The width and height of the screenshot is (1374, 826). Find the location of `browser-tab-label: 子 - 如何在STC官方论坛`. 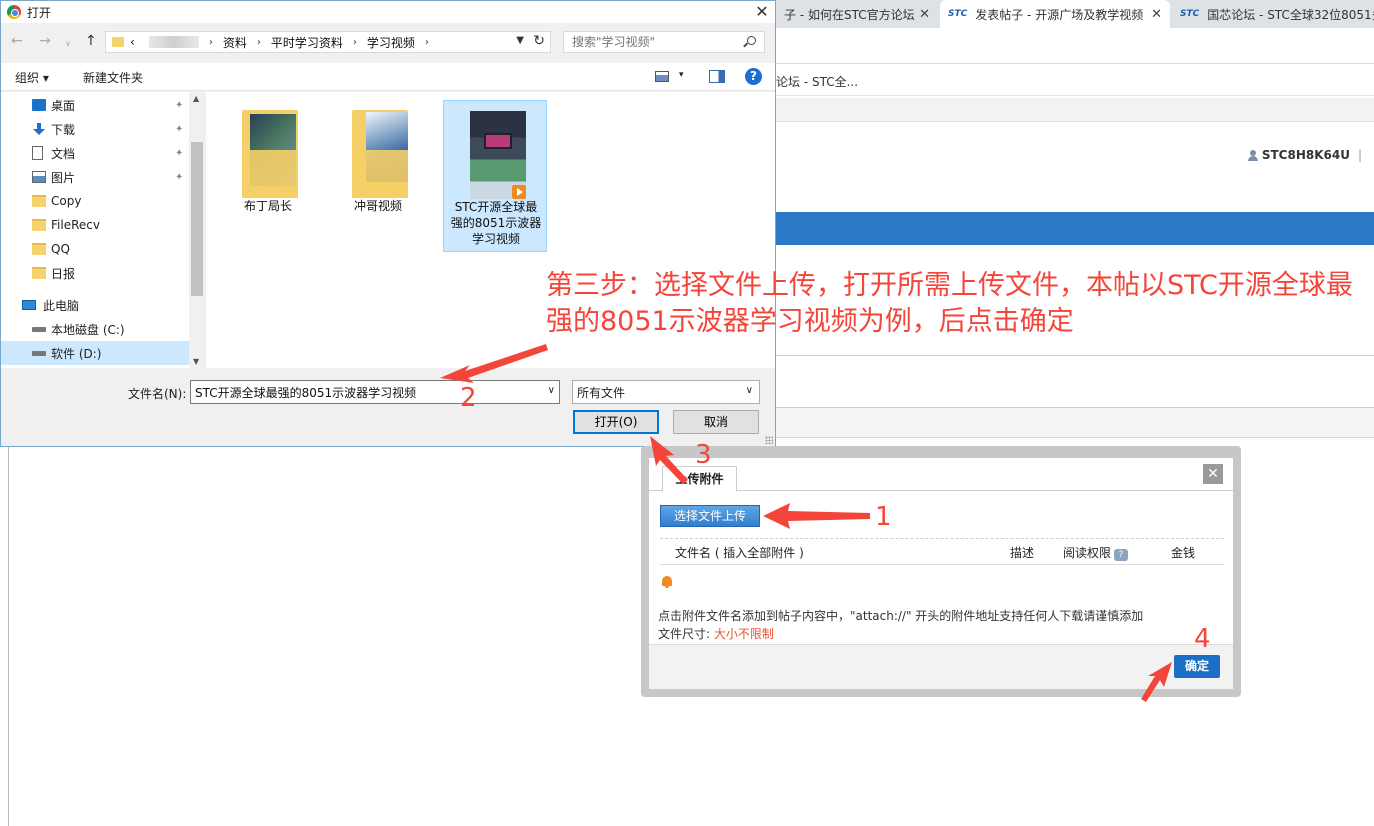

browser-tab-label: 子 - 如何在STC官方论坛 is located at coordinates (849, 14).